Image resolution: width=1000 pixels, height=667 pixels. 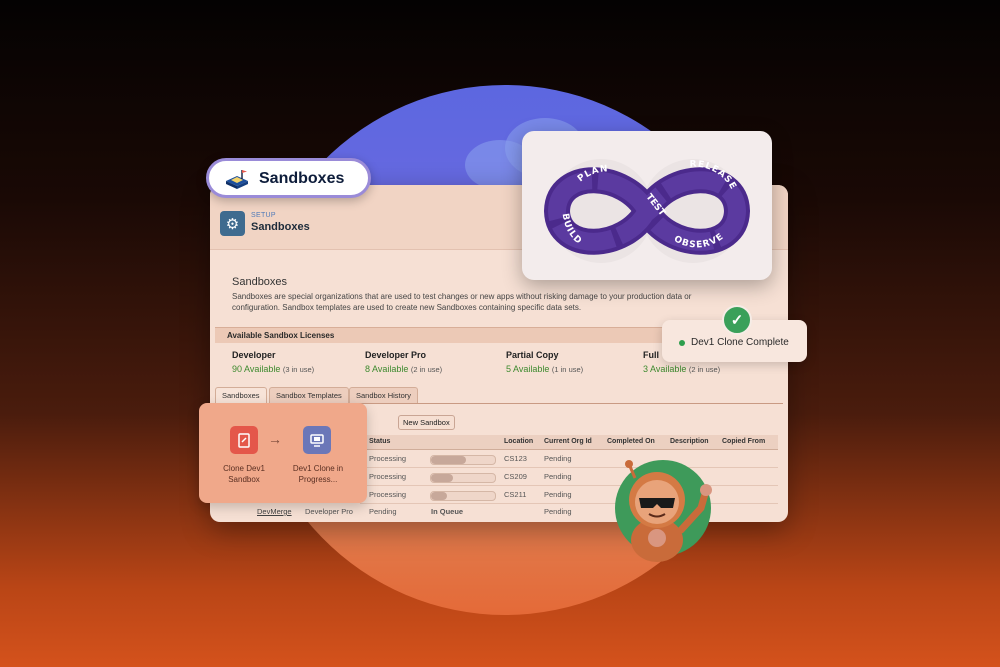 What do you see at coordinates (663, 511) in the screenshot?
I see `astronaut-mascot` at bounding box center [663, 511].